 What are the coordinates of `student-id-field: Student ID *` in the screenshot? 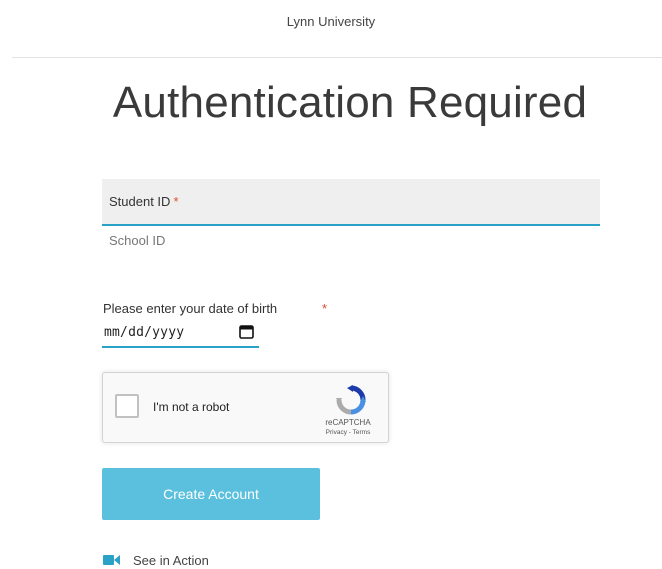 It's located at (351, 202).